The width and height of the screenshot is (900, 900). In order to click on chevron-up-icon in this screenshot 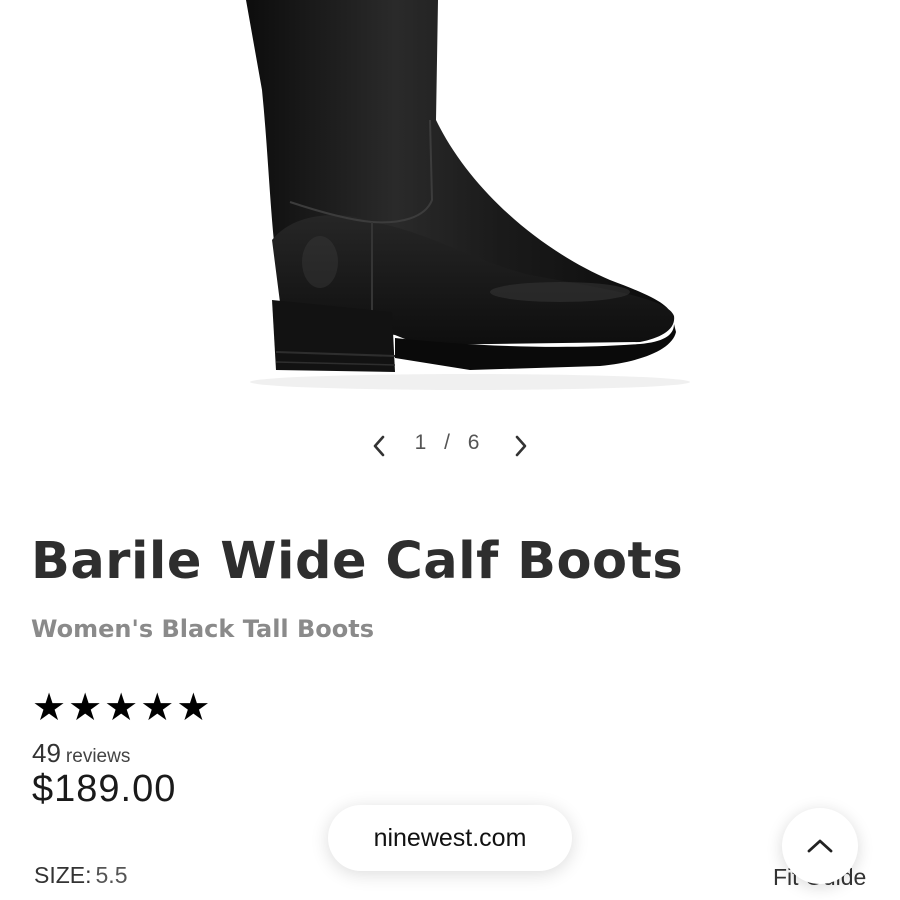, I will do `click(820, 846)`.